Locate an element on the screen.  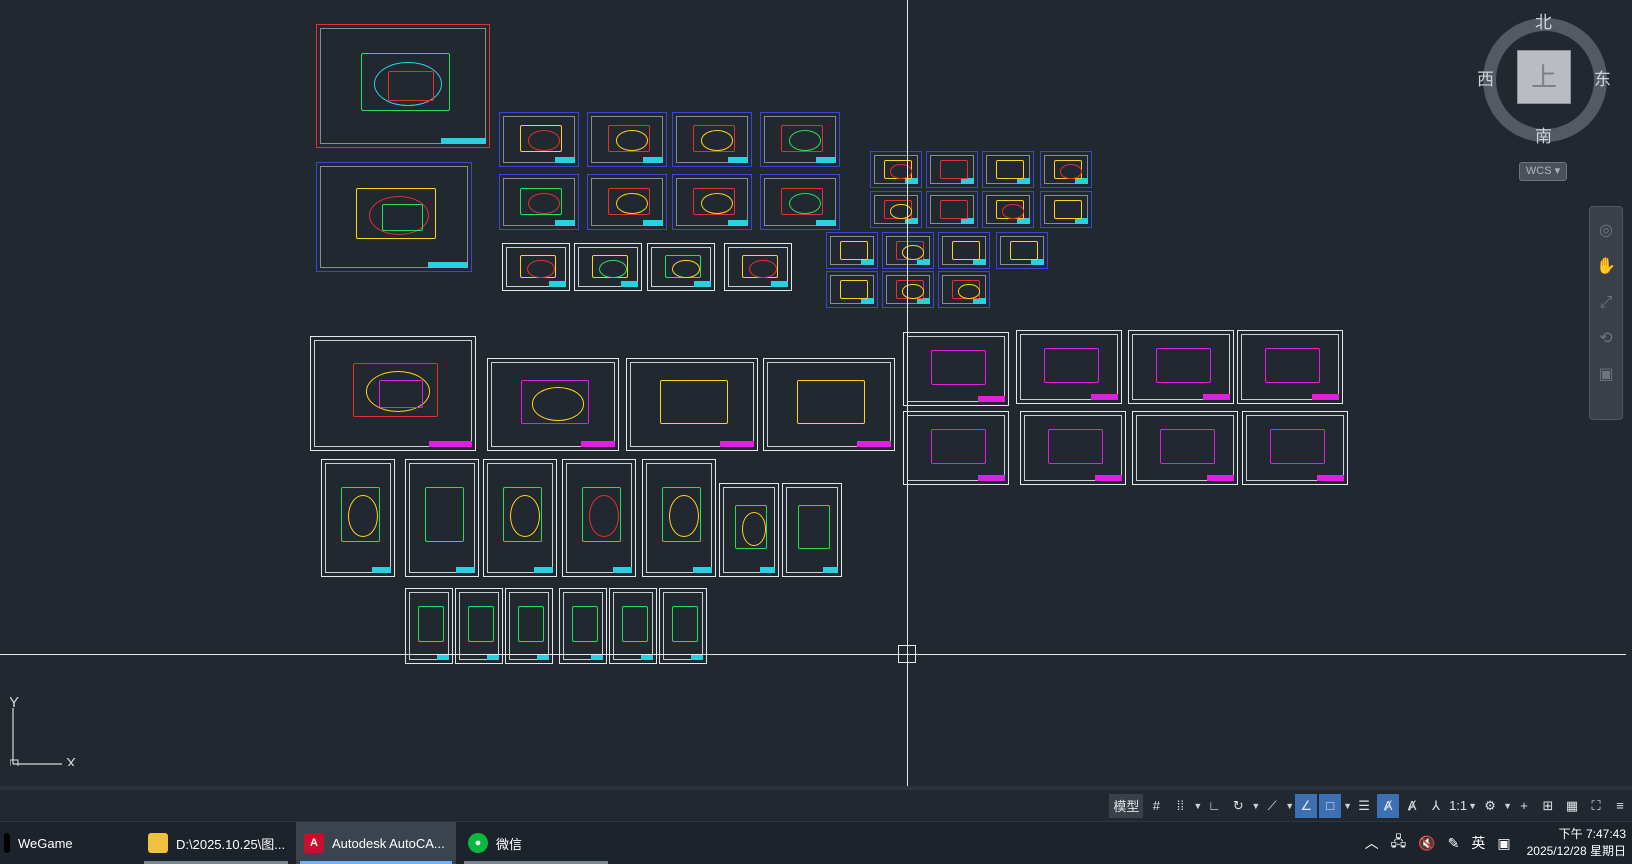
network-icon: 🖧 is located at coordinates (1399, 843).